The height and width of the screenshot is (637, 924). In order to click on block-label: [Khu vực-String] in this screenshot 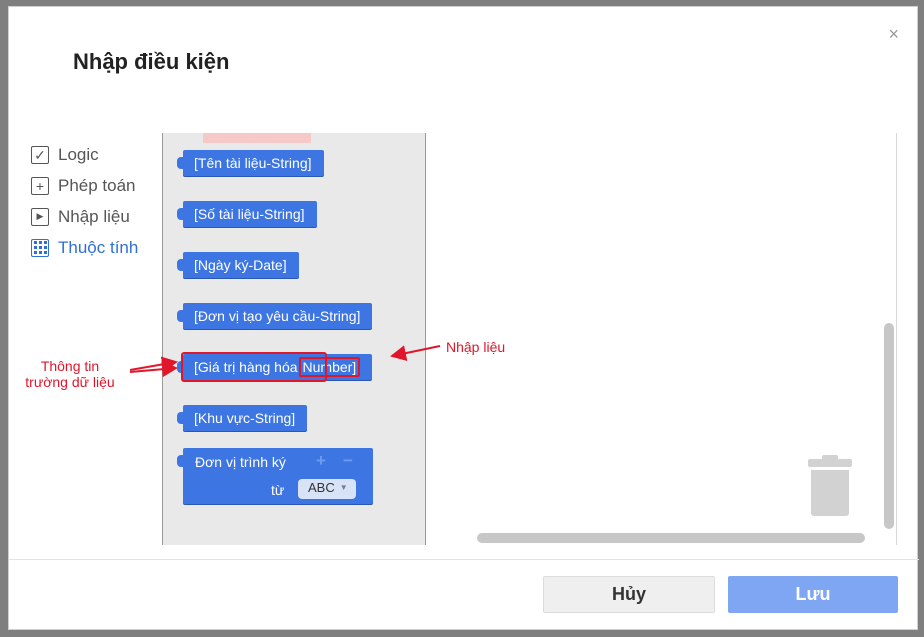, I will do `click(245, 418)`.